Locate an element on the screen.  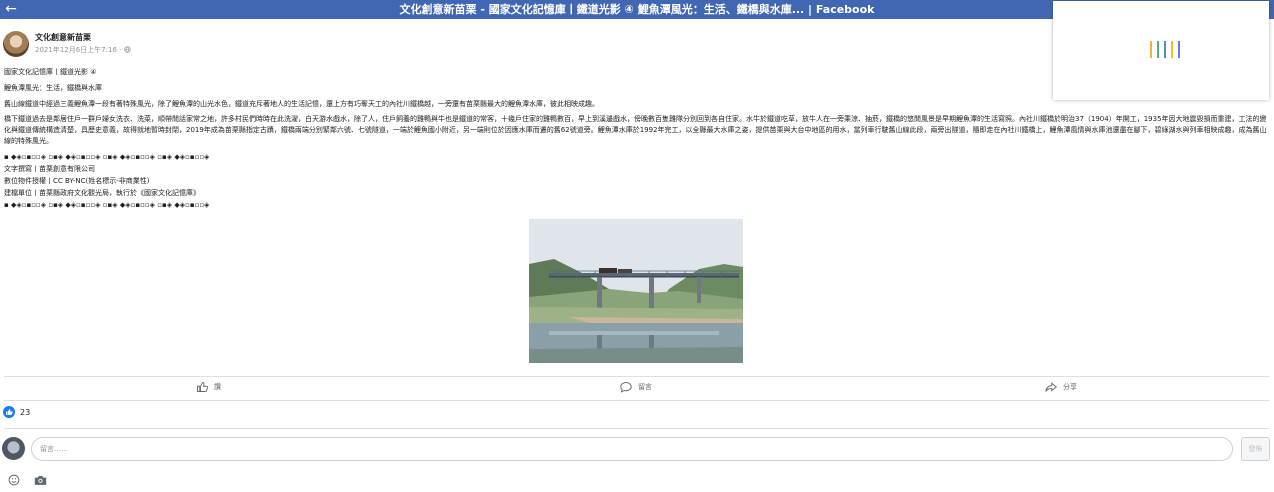
post-line: 建檔單位丨苗栗縣政府文化觀光局，執行於《國家文化記憶庫》 is located at coordinates (102, 193).